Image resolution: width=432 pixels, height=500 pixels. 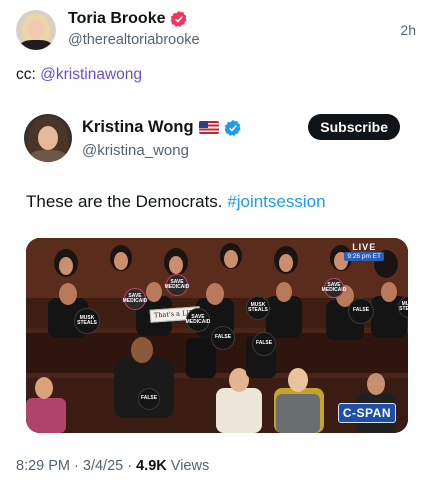 I want to click on live-time: 9:26 pm ET, so click(x=364, y=256).